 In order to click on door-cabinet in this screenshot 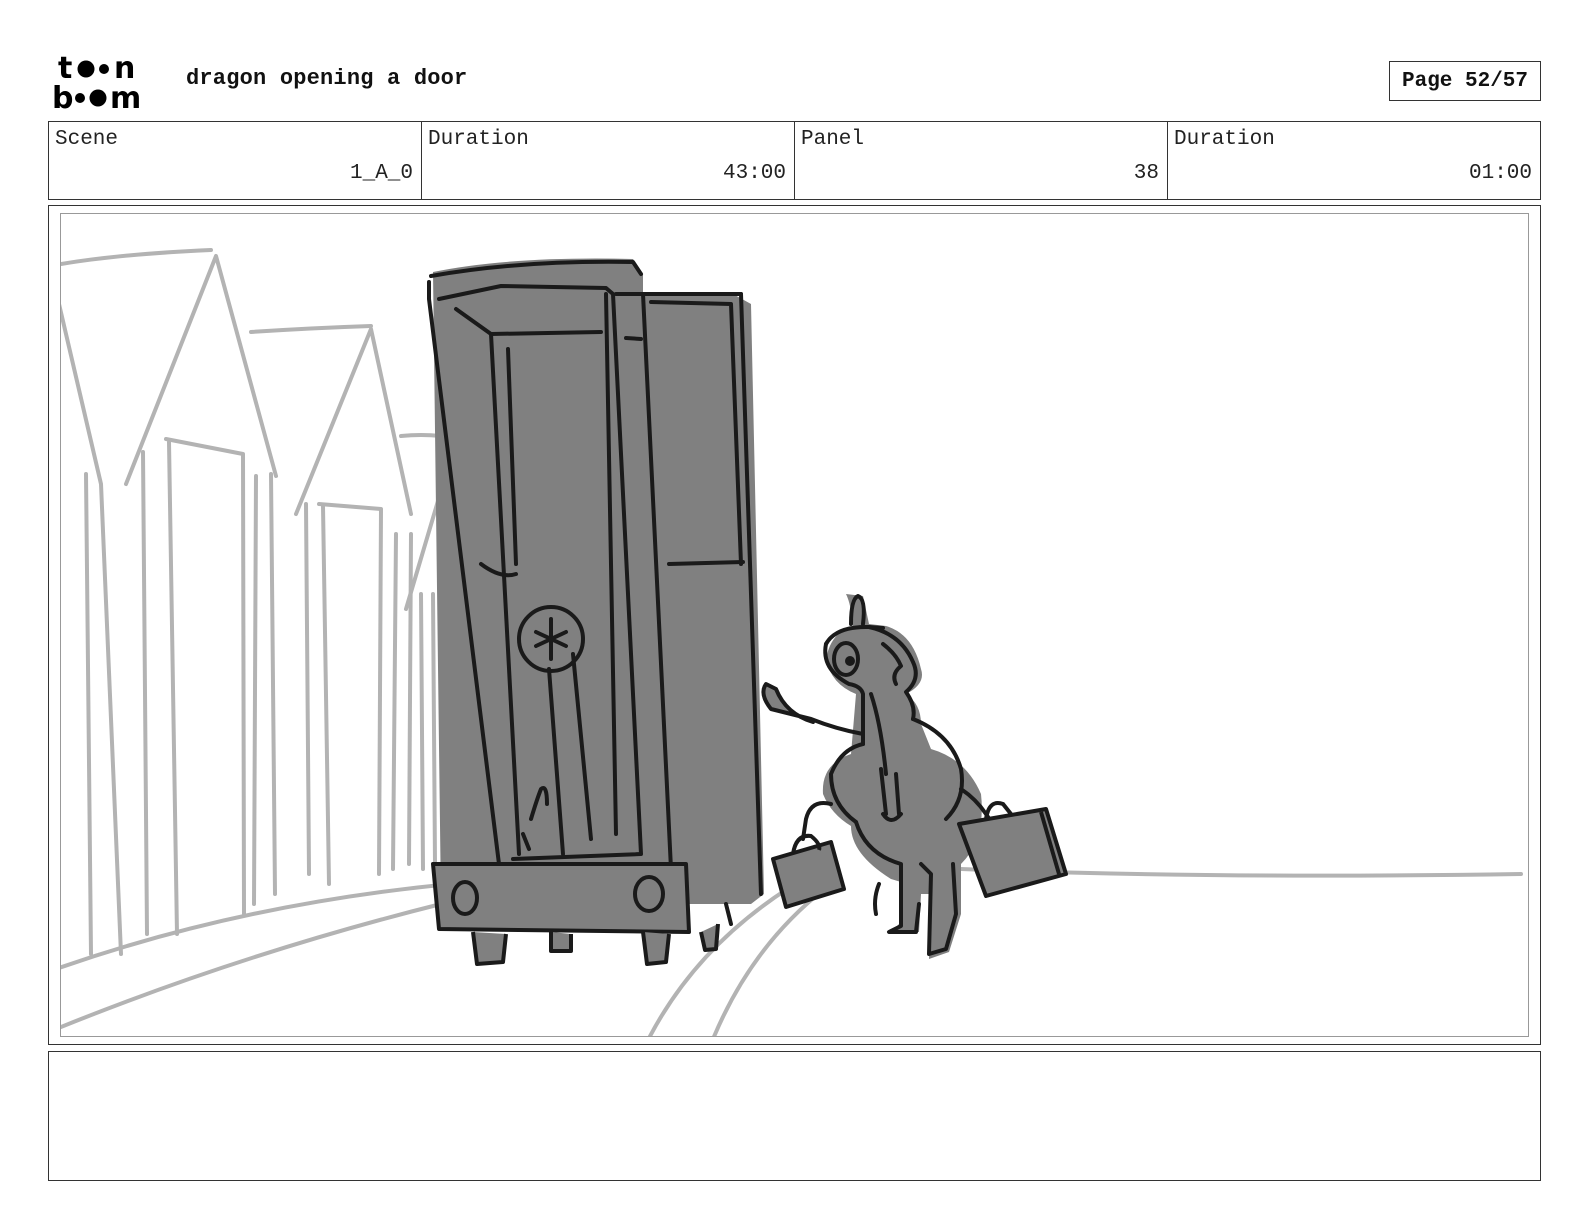, I will do `click(595, 612)`.